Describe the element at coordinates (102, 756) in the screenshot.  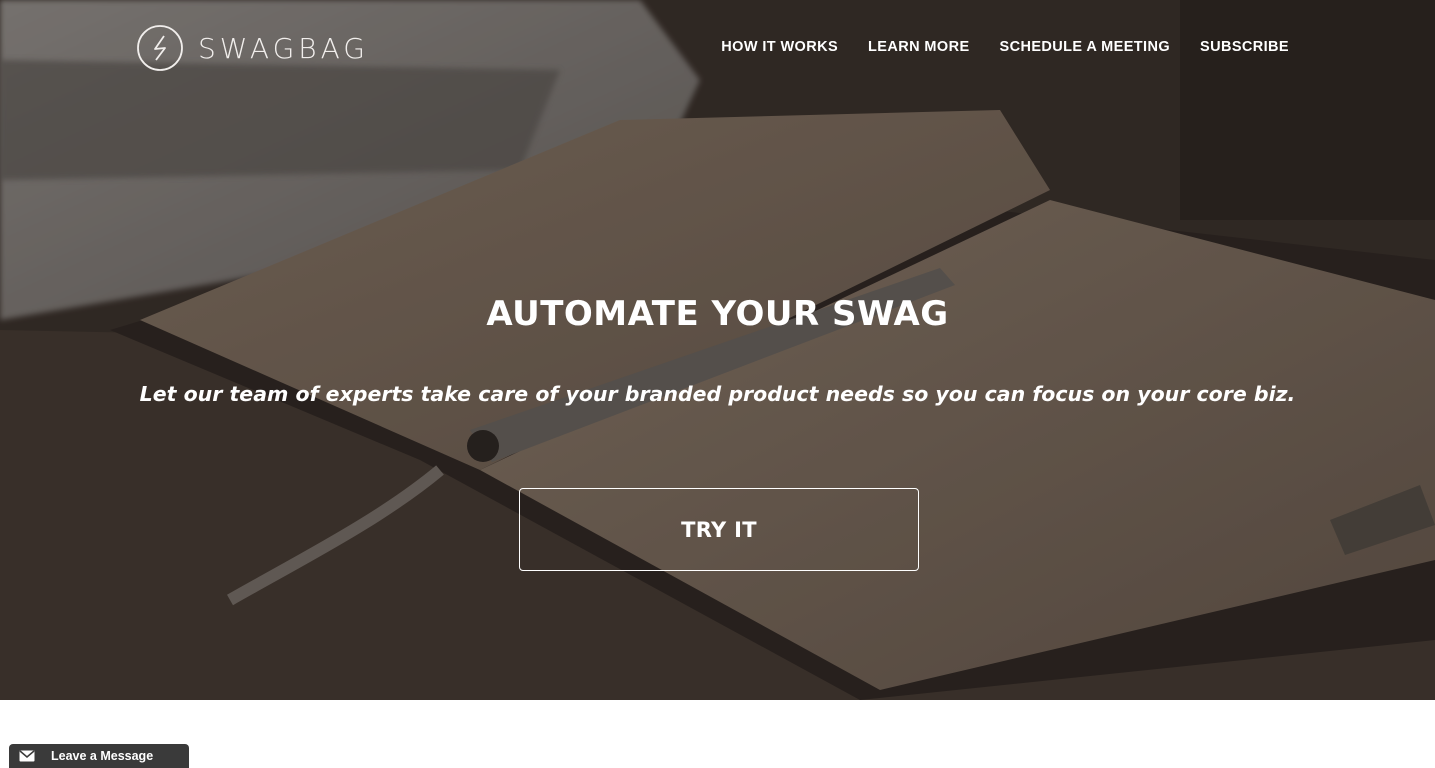
I see `leave-message-label: Leave a Message` at that location.